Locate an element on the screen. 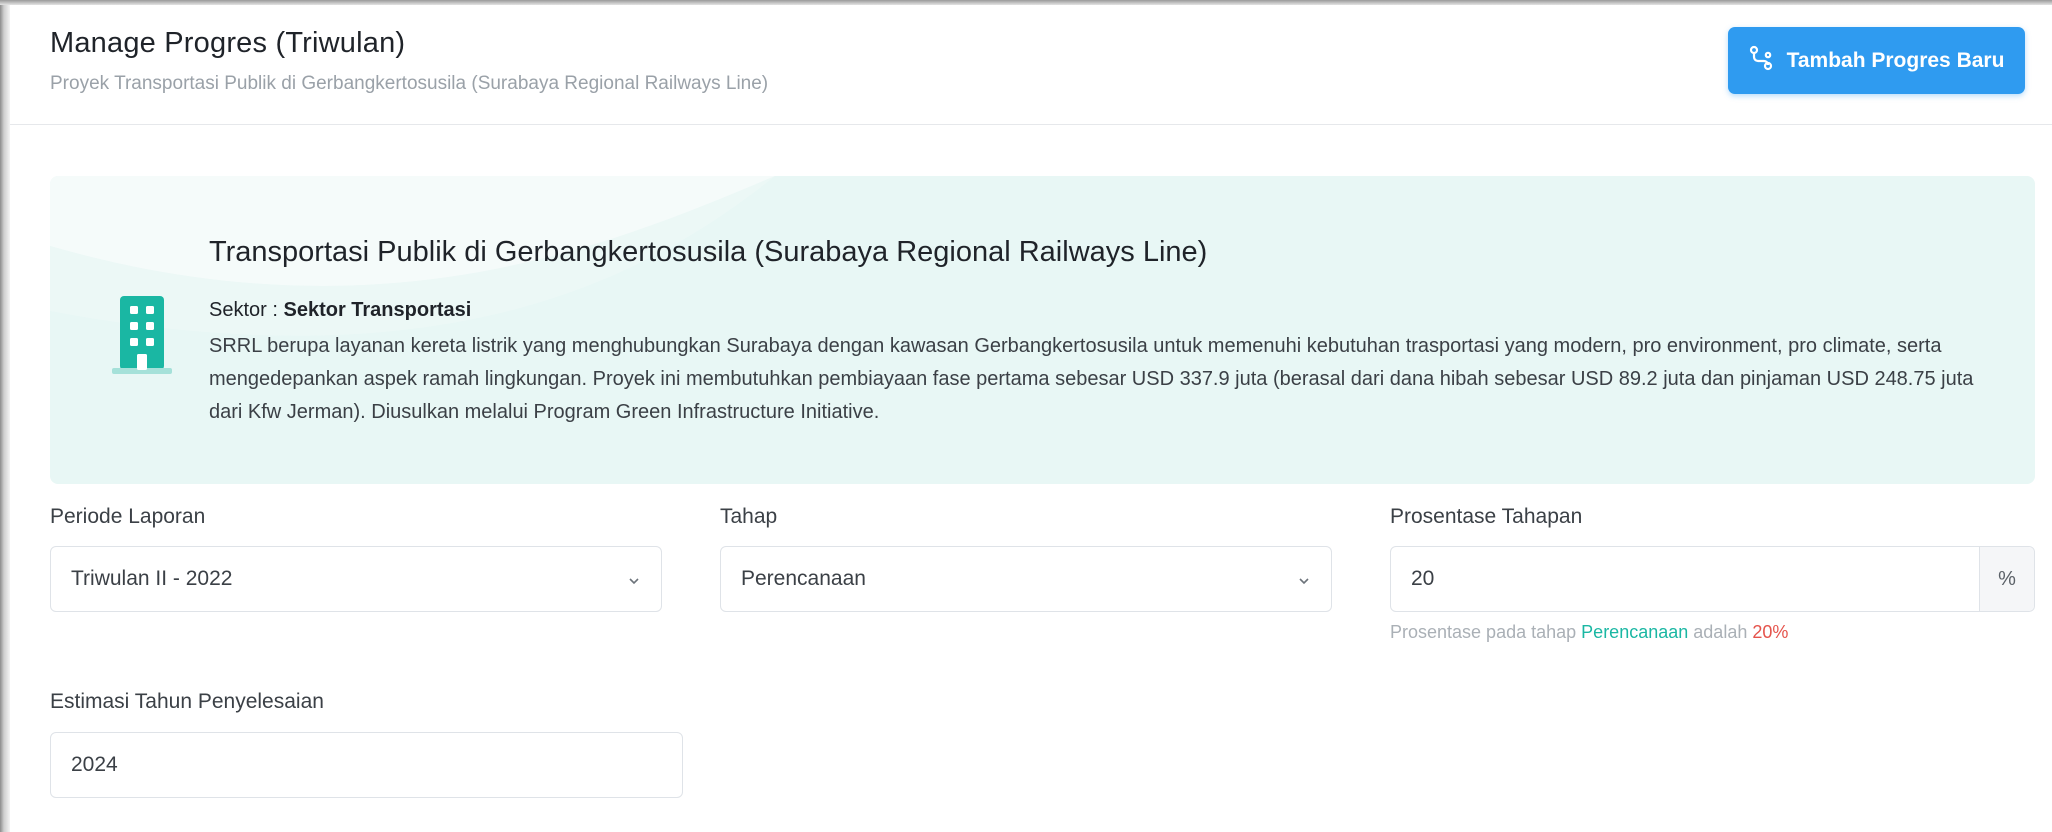  add-progress-button-label: Tambah Progres Baru is located at coordinates (1895, 60).